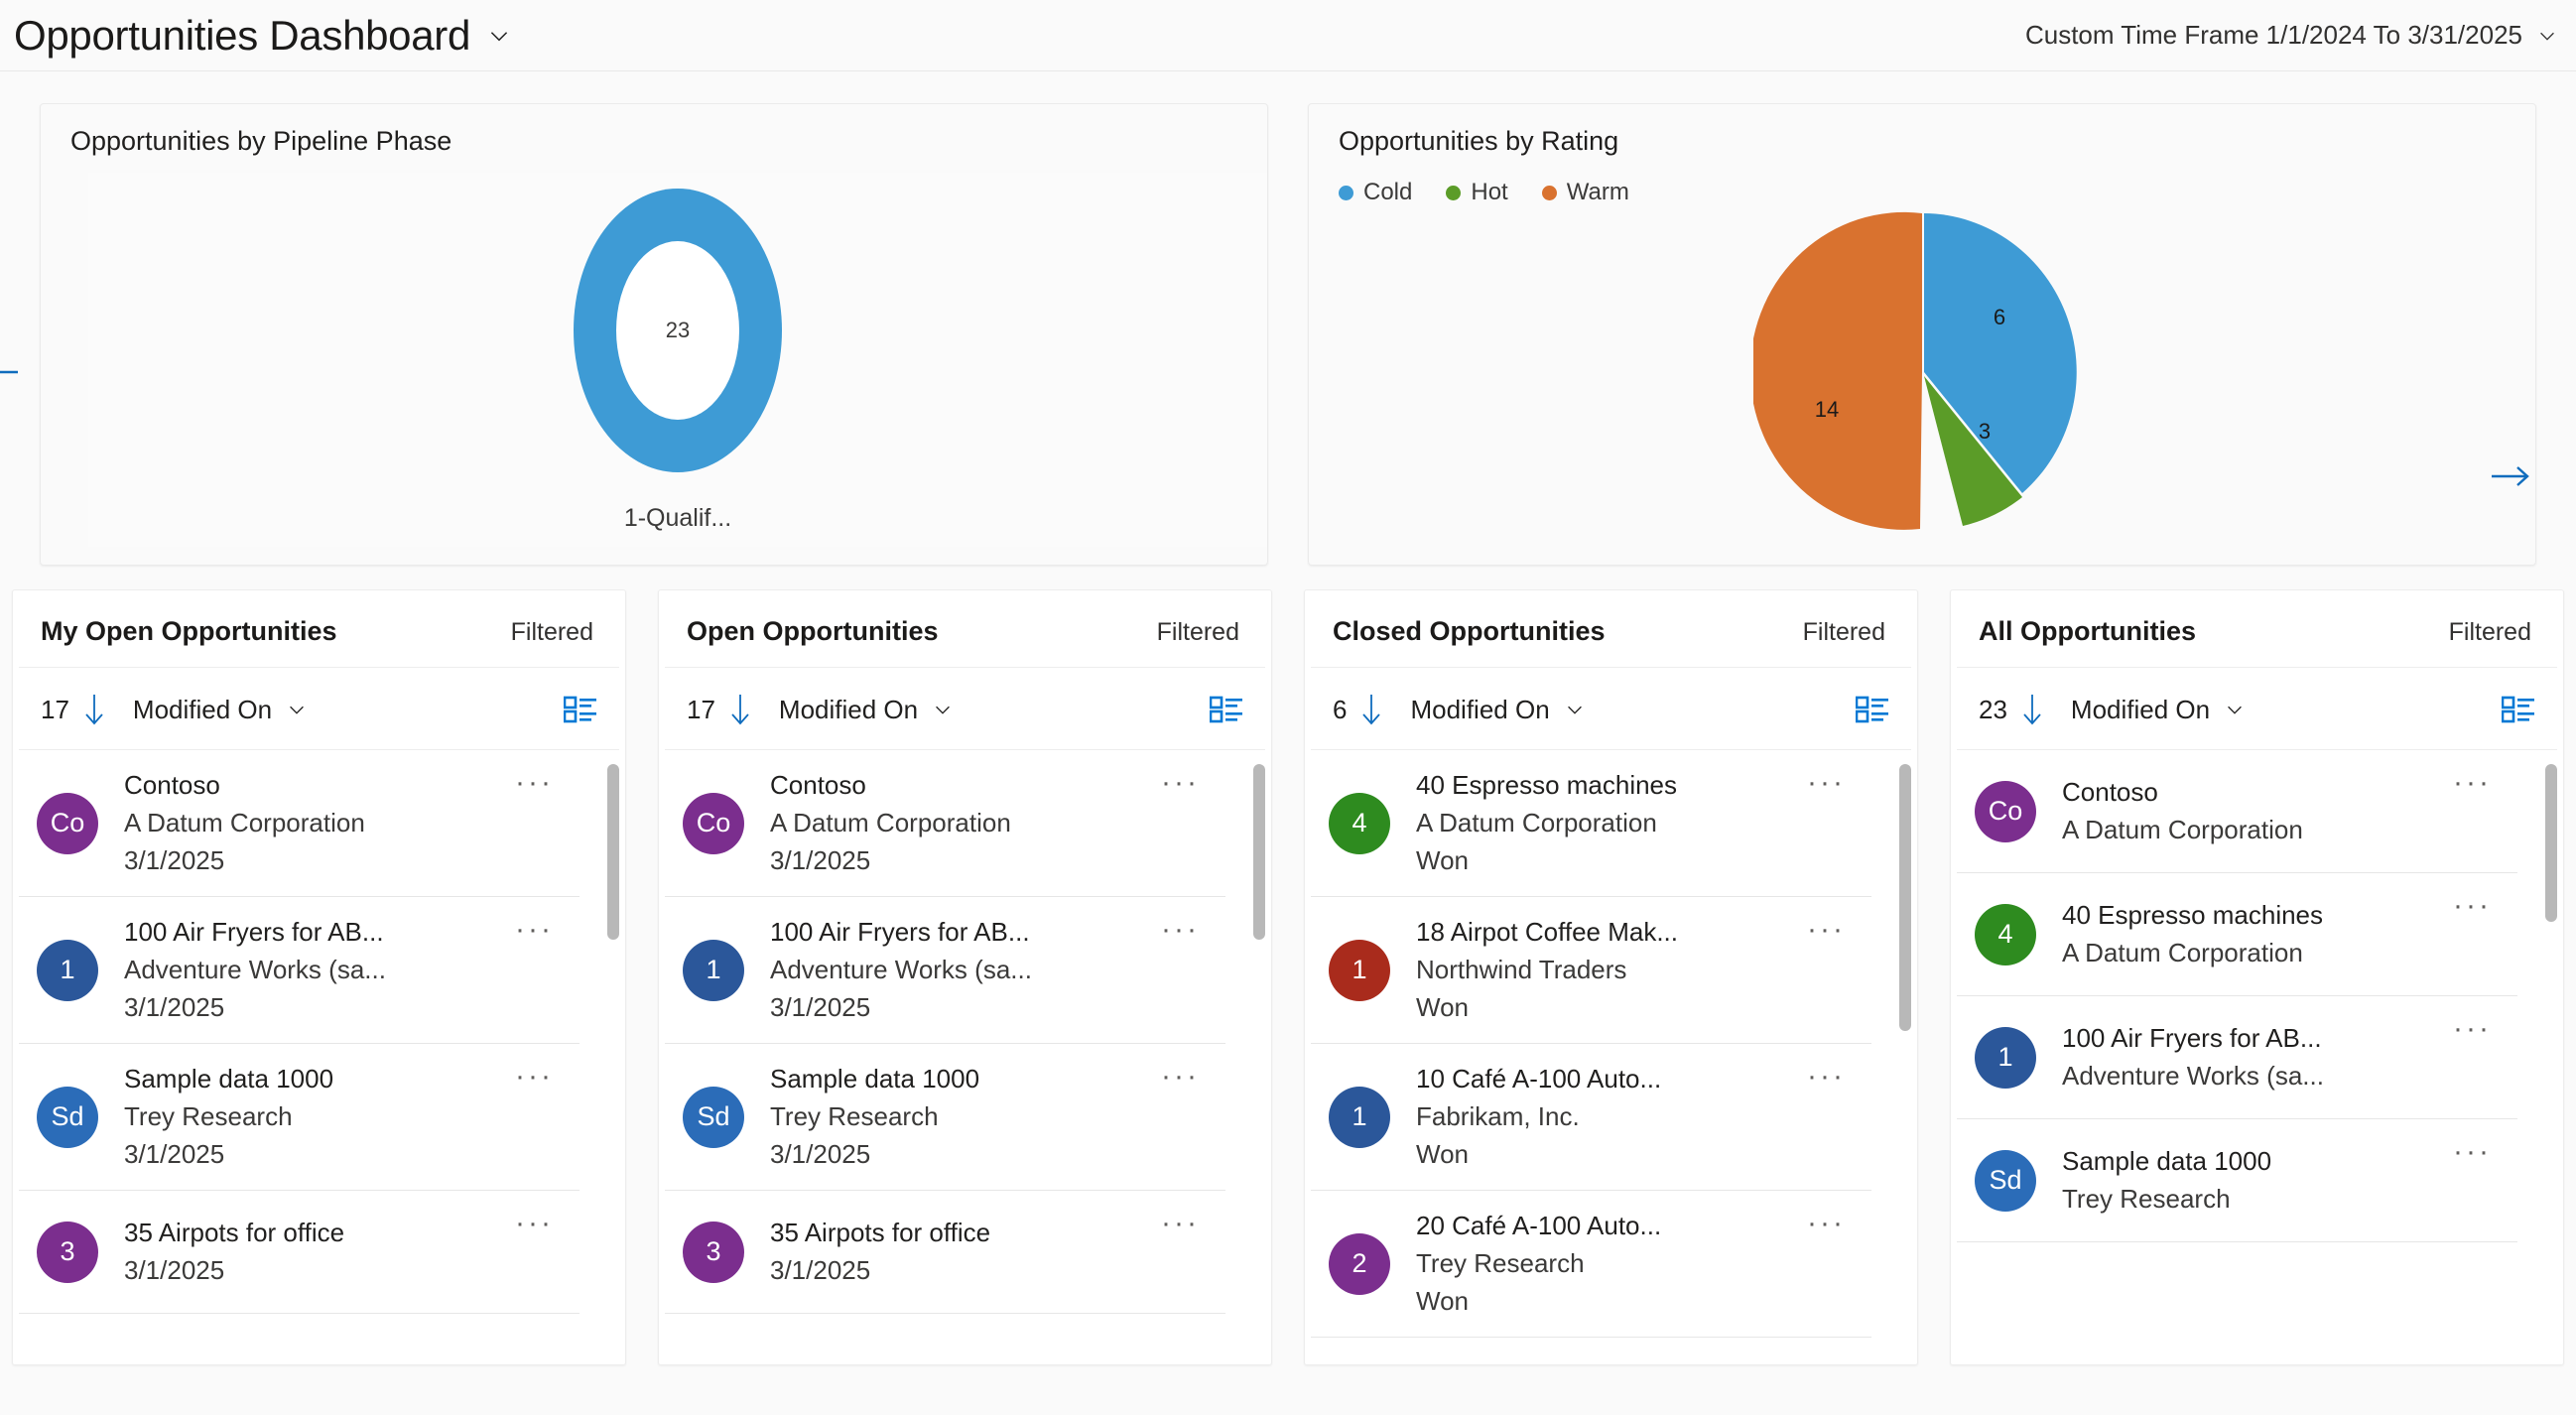 The image size is (2576, 1415). Describe the element at coordinates (1585, 192) in the screenshot. I see `legend-item-warm: Warm` at that location.